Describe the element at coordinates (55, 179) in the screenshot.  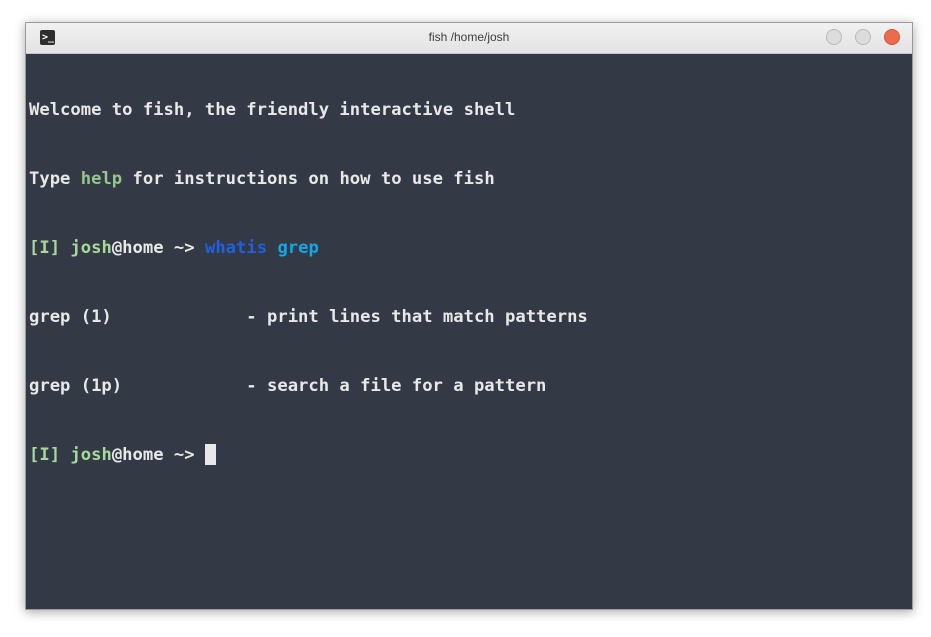
I see `help-prefix: Type` at that location.